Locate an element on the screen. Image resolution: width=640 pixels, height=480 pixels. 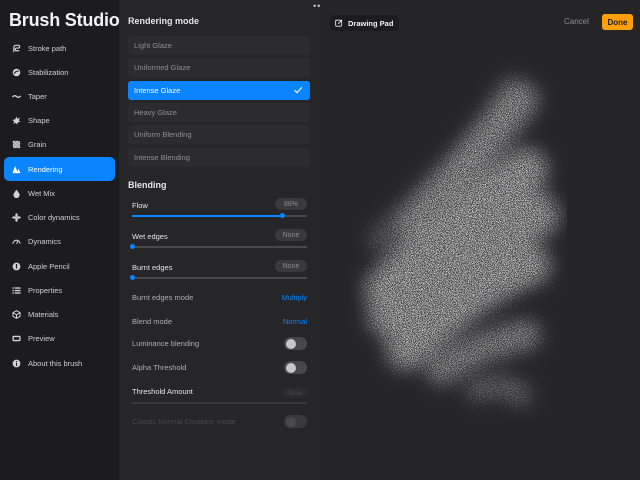
burnt-edges-slider is located at coordinates (218, 277).